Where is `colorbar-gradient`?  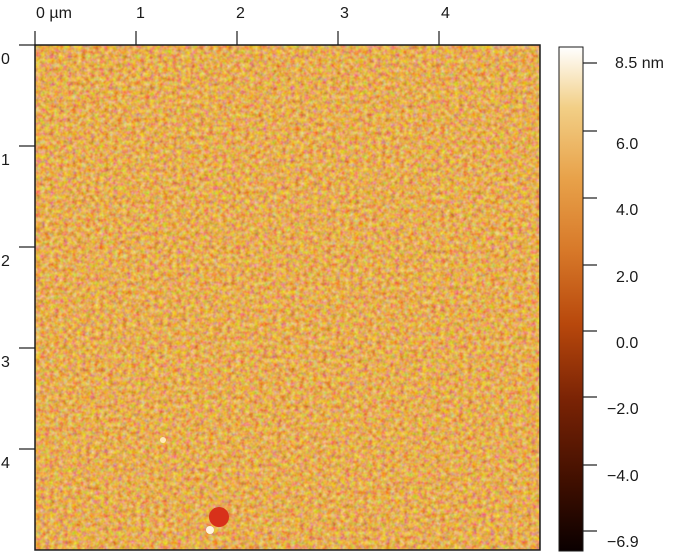
colorbar-gradient is located at coordinates (571, 299).